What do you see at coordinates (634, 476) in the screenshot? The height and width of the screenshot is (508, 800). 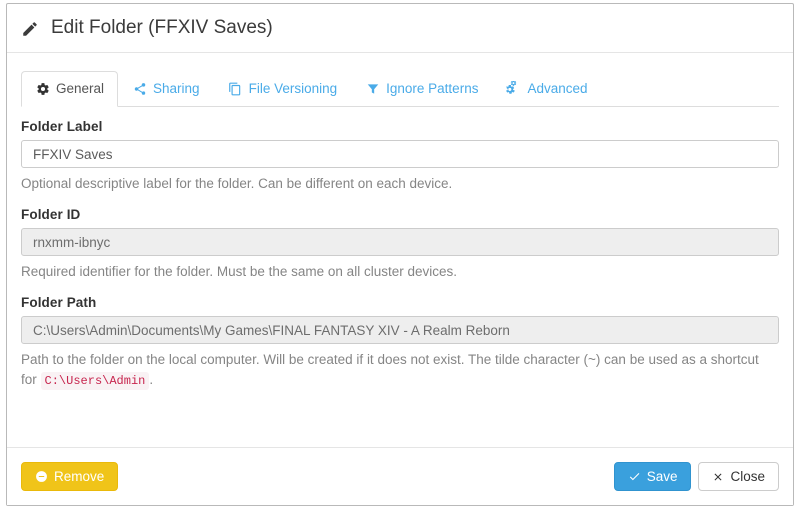 I see `check-icon` at bounding box center [634, 476].